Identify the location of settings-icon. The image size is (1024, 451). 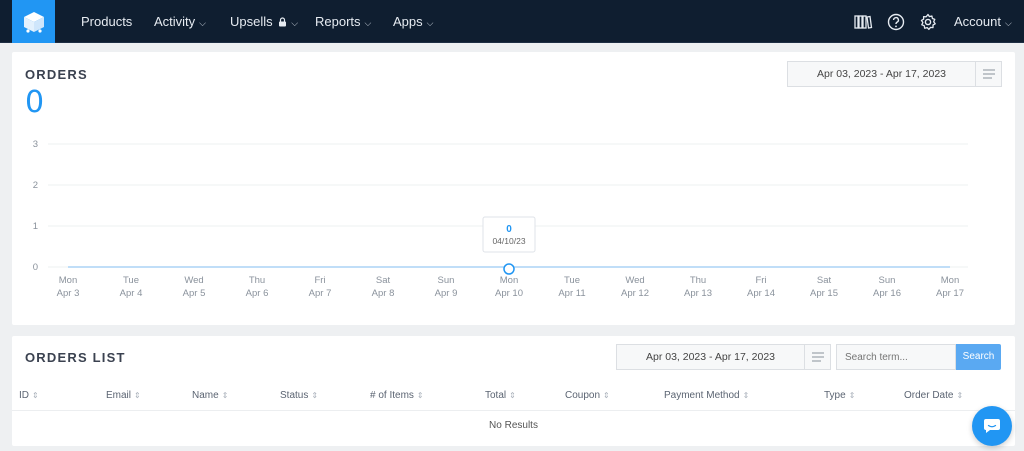
(928, 22).